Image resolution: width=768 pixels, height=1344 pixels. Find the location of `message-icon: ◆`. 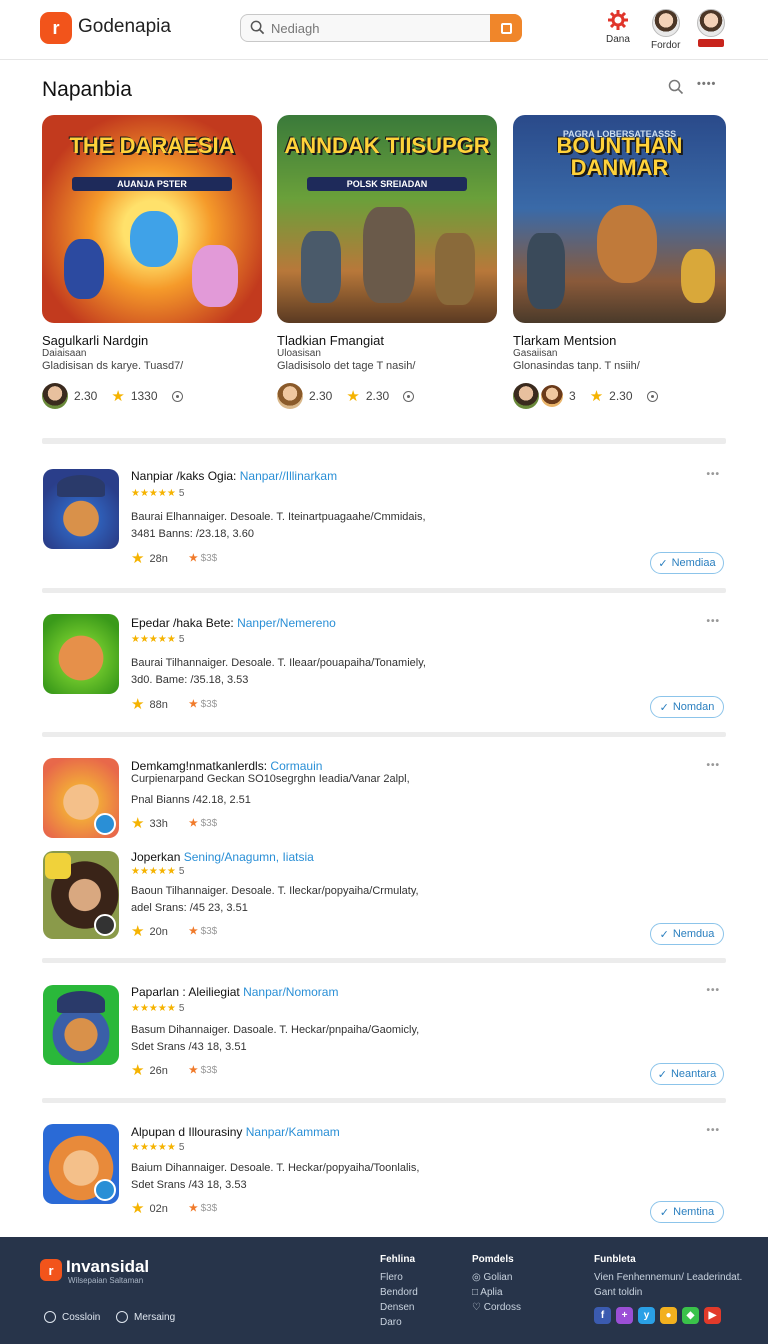

message-icon: ◆ is located at coordinates (690, 1315).